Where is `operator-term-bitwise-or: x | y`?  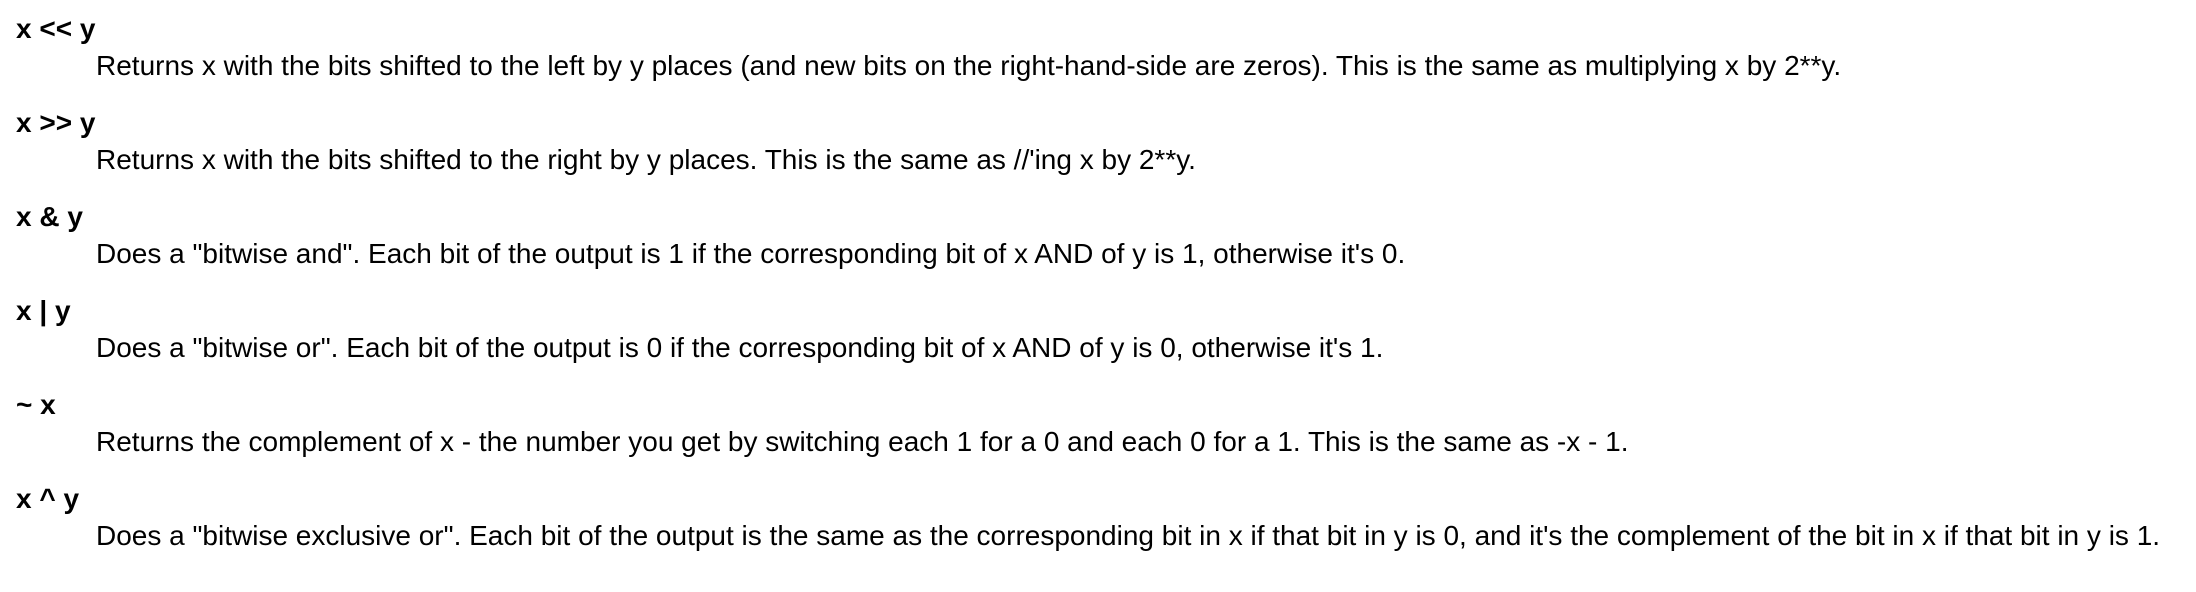 operator-term-bitwise-or: x | y is located at coordinates (43, 310).